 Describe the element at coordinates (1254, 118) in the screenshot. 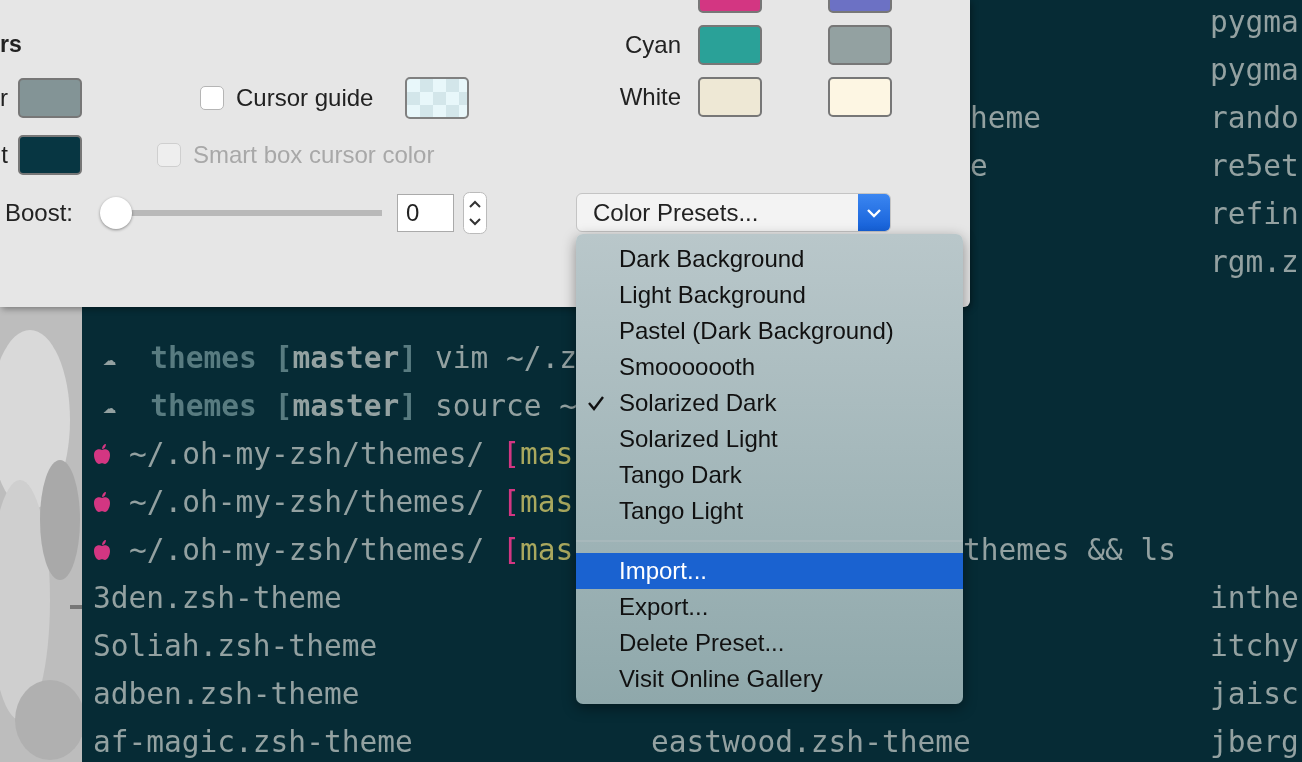

I see `file-name: rando` at that location.